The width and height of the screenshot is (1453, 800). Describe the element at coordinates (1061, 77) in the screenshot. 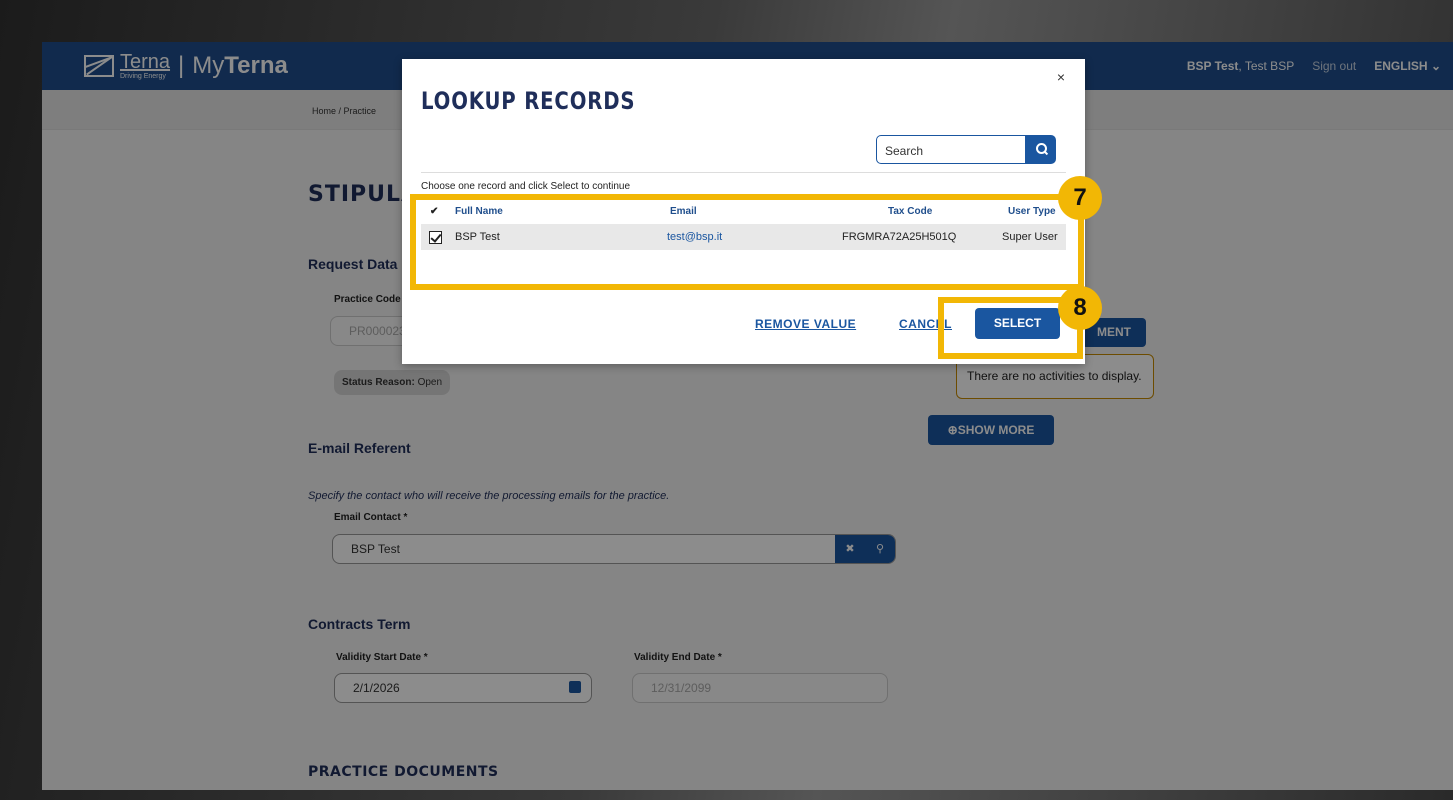

I see `close-icon: ×` at that location.